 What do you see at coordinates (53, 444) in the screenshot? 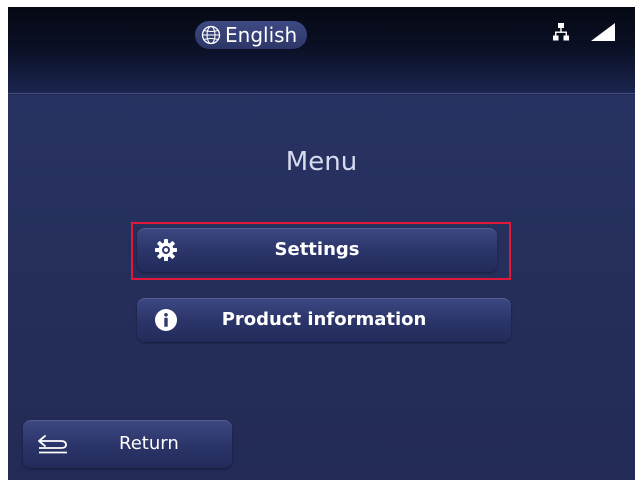
I see `back-arrow-icon` at bounding box center [53, 444].